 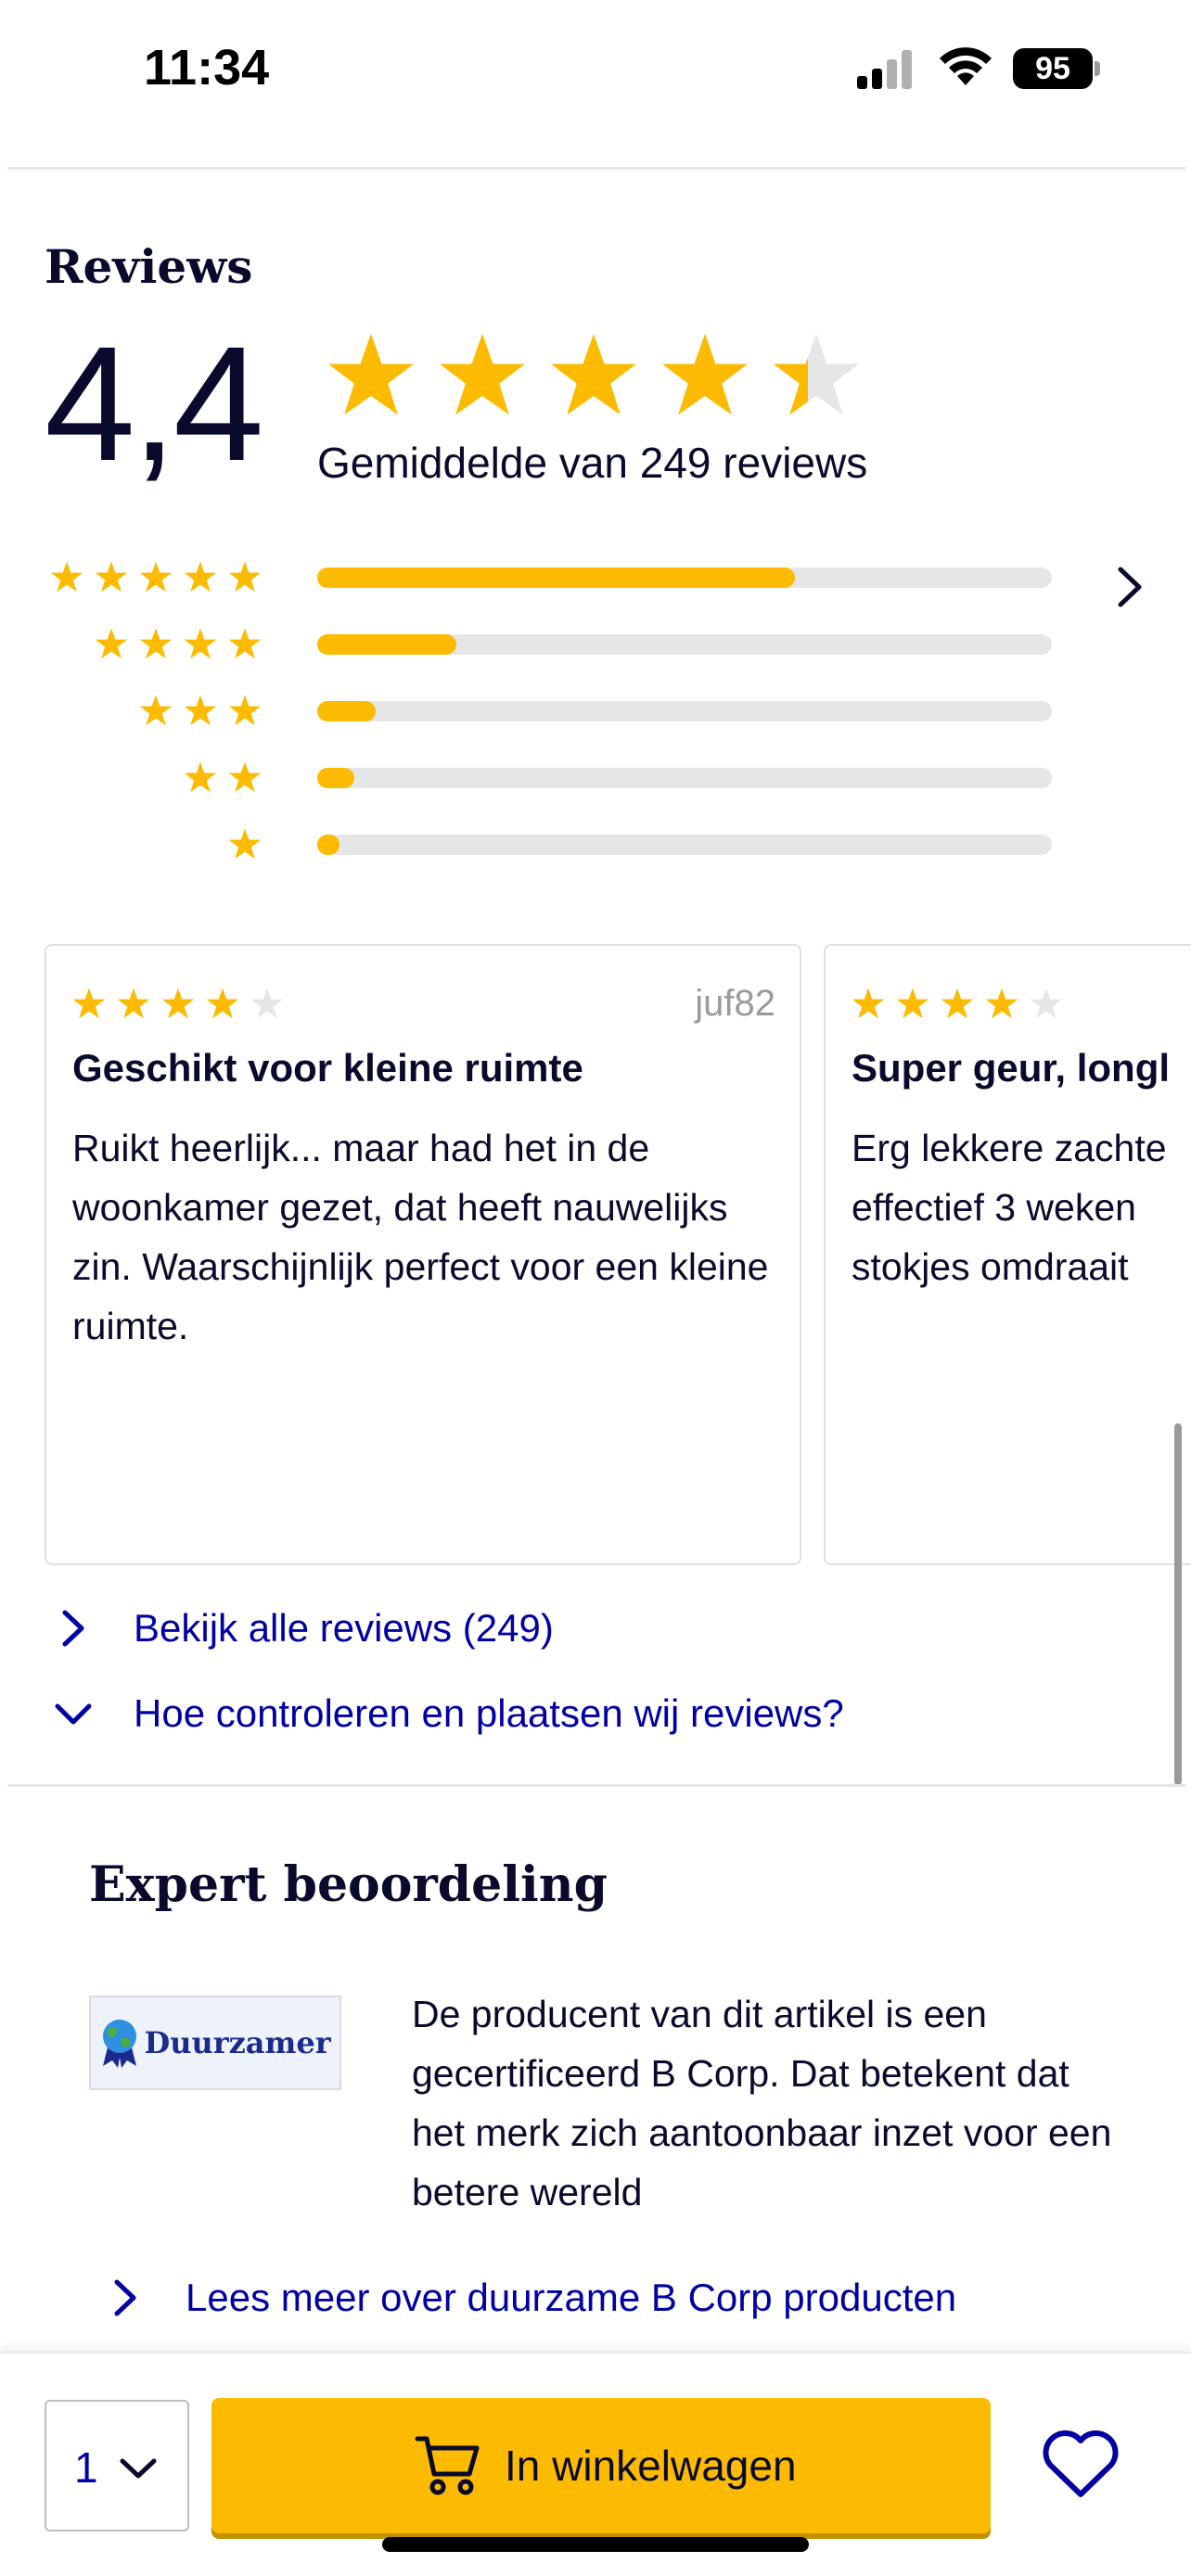 What do you see at coordinates (1081, 2465) in the screenshot?
I see `heart-icon` at bounding box center [1081, 2465].